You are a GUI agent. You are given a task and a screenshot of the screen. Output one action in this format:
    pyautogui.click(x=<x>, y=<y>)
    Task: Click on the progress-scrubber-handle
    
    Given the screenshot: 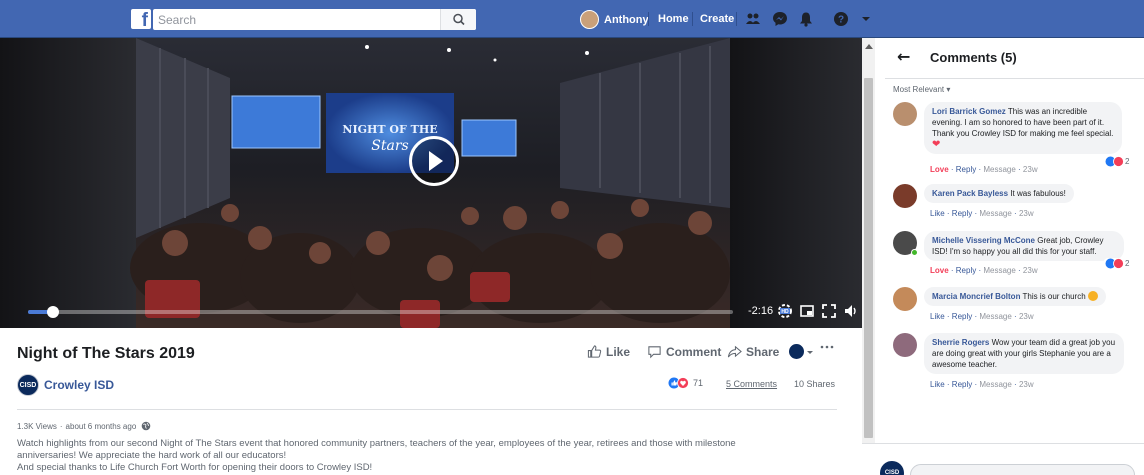 What is the action you would take?
    pyautogui.click(x=52, y=312)
    